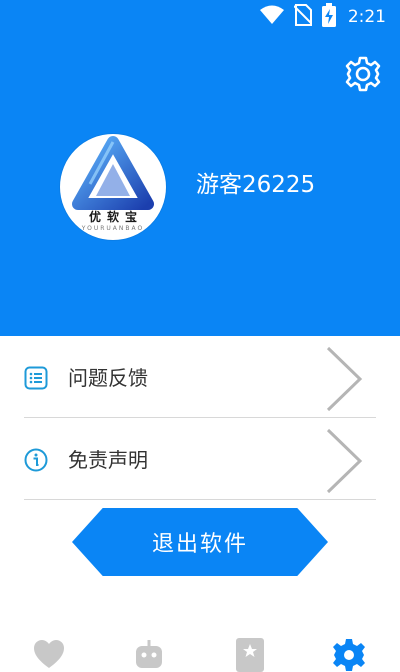 The width and height of the screenshot is (400, 672). Describe the element at coordinates (149, 655) in the screenshot. I see `robot-icon` at that location.